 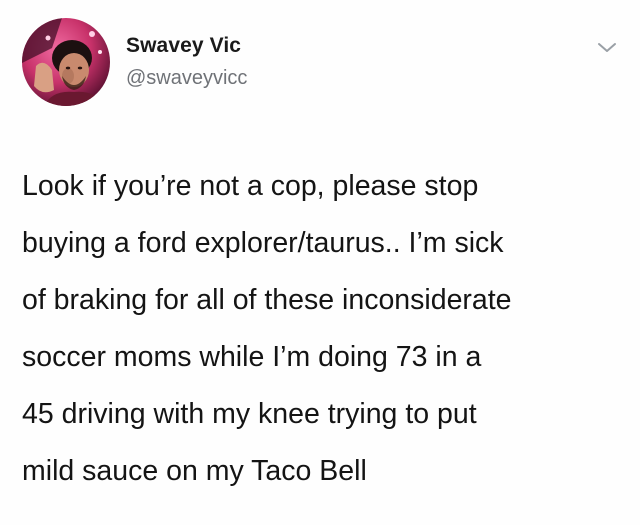 What do you see at coordinates (252, 357) in the screenshot?
I see `tweet-text-line: soccer moms while I’m doing 73 in a` at bounding box center [252, 357].